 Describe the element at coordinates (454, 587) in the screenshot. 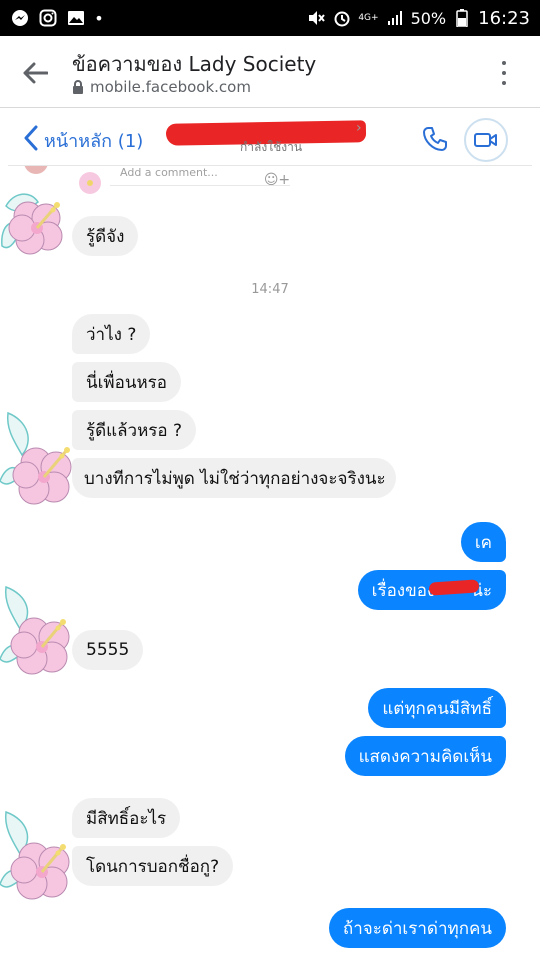

I see `redacted-name` at that location.